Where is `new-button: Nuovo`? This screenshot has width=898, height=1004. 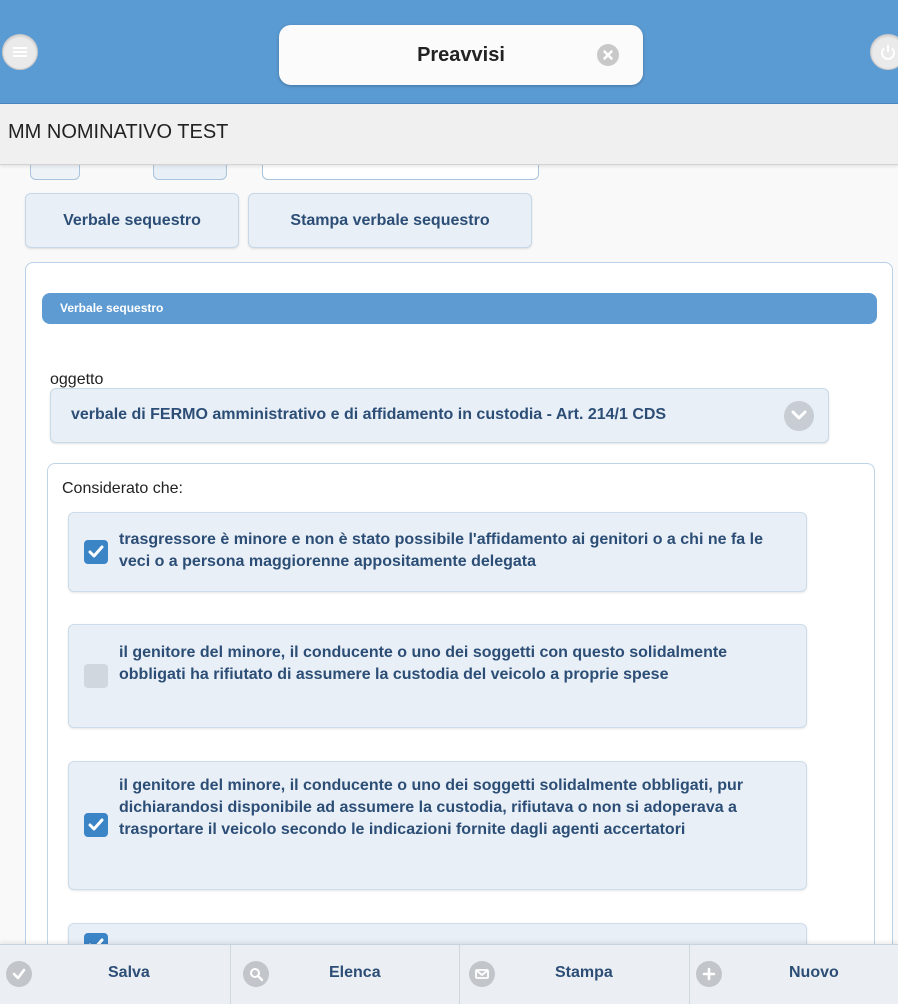
new-button: Nuovo is located at coordinates (794, 974).